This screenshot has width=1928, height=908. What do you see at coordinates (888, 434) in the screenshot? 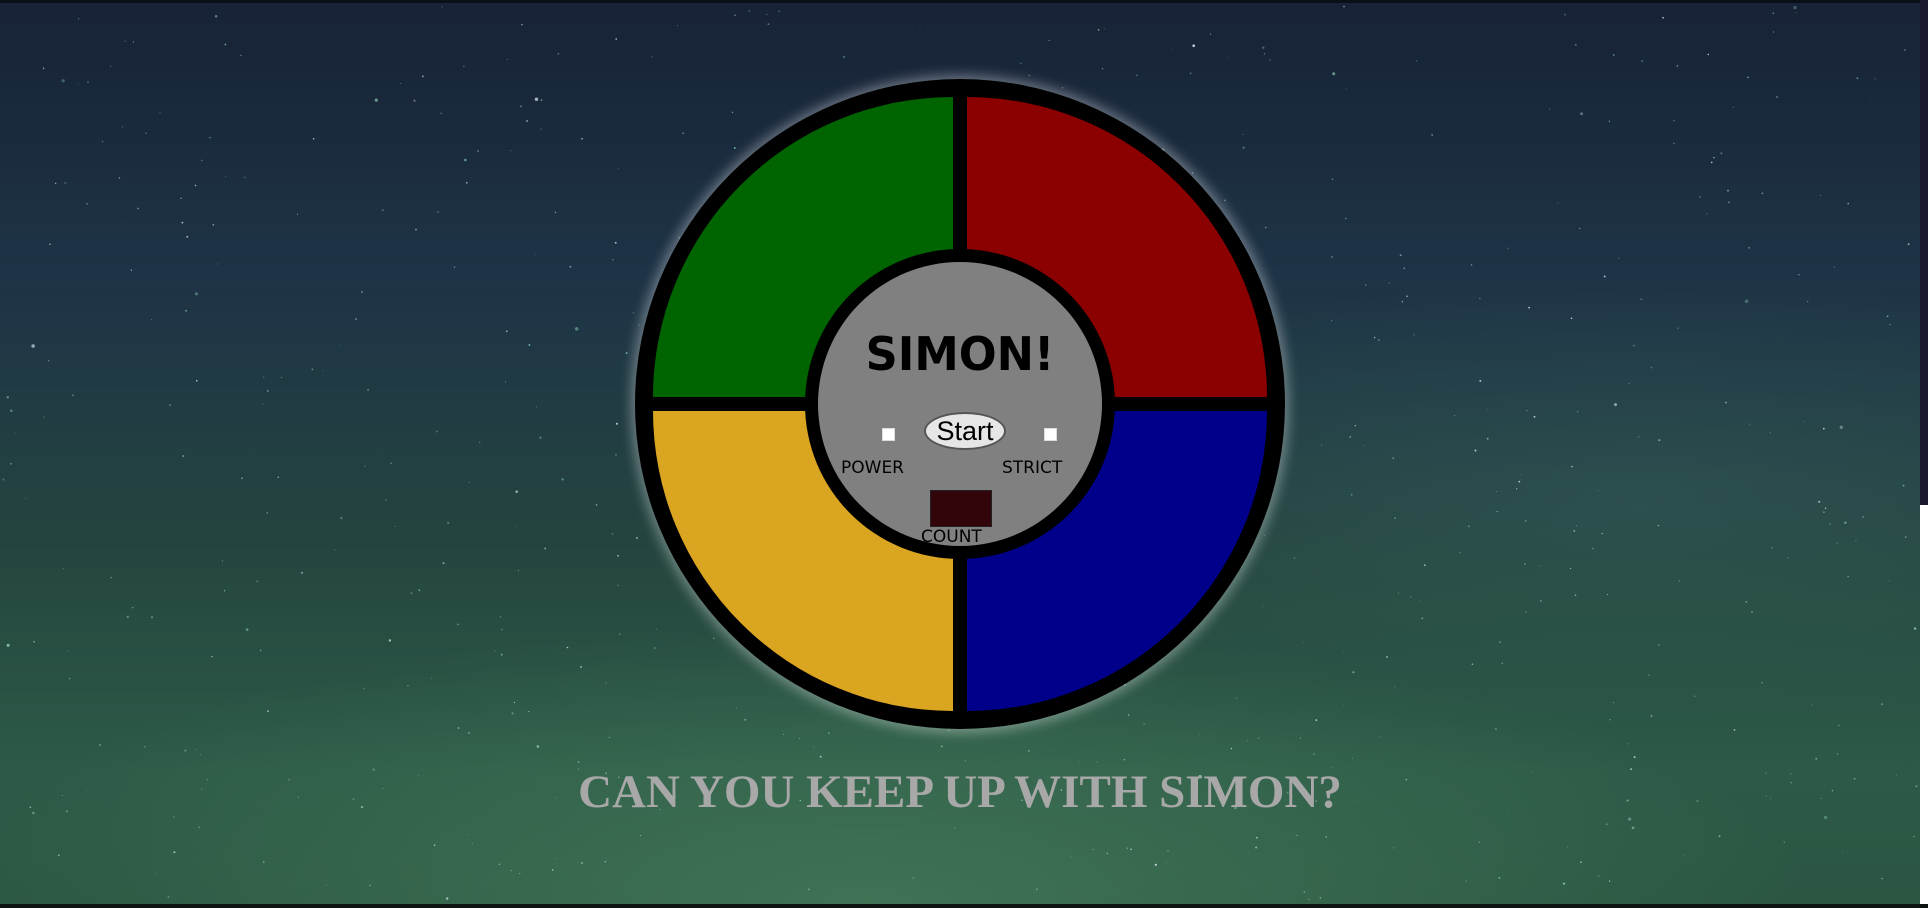
I see `power-toggle` at bounding box center [888, 434].